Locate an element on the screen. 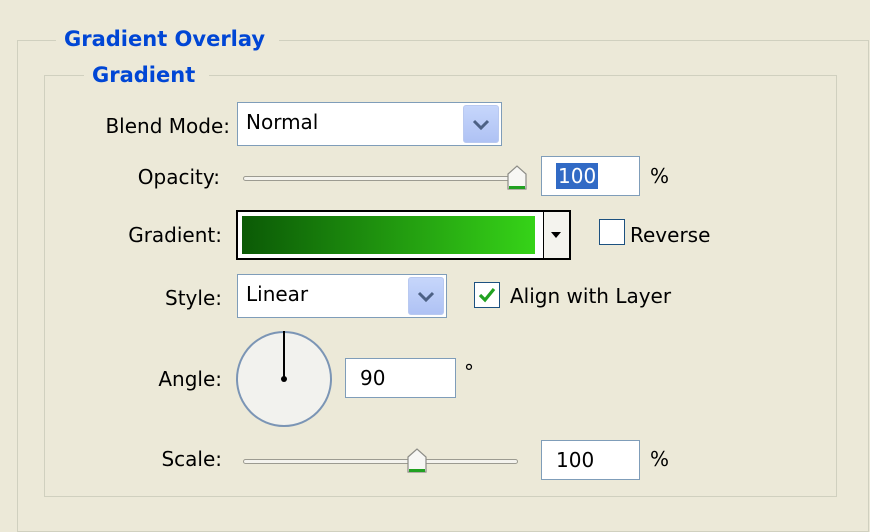 Image resolution: width=870 pixels, height=532 pixels. align-with-layer-checkbox is located at coordinates (487, 295).